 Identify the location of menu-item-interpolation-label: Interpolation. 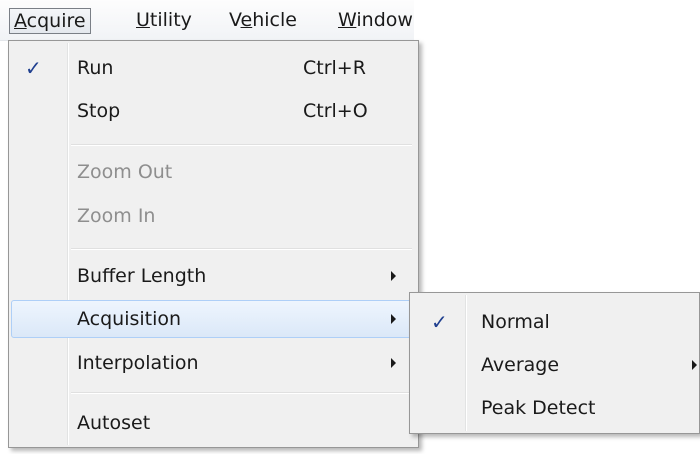
(138, 363).